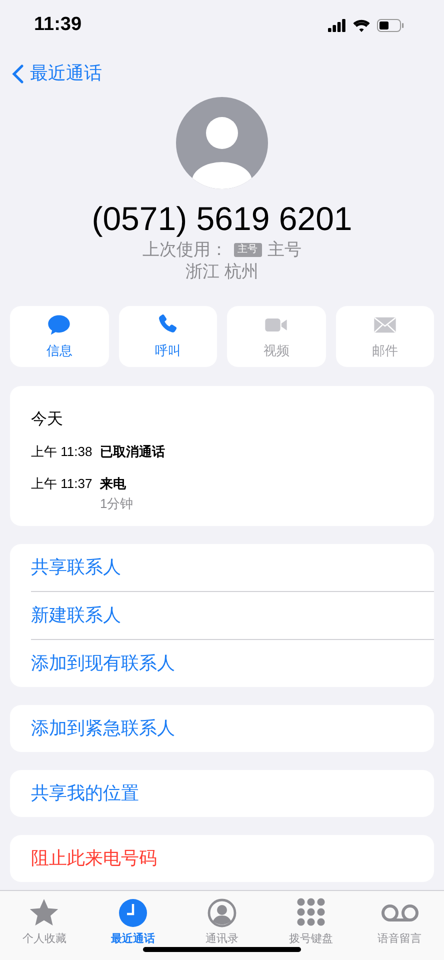 The image size is (444, 960). What do you see at coordinates (222, 218) in the screenshot?
I see `phone-number: (0571) 5619 6201` at bounding box center [222, 218].